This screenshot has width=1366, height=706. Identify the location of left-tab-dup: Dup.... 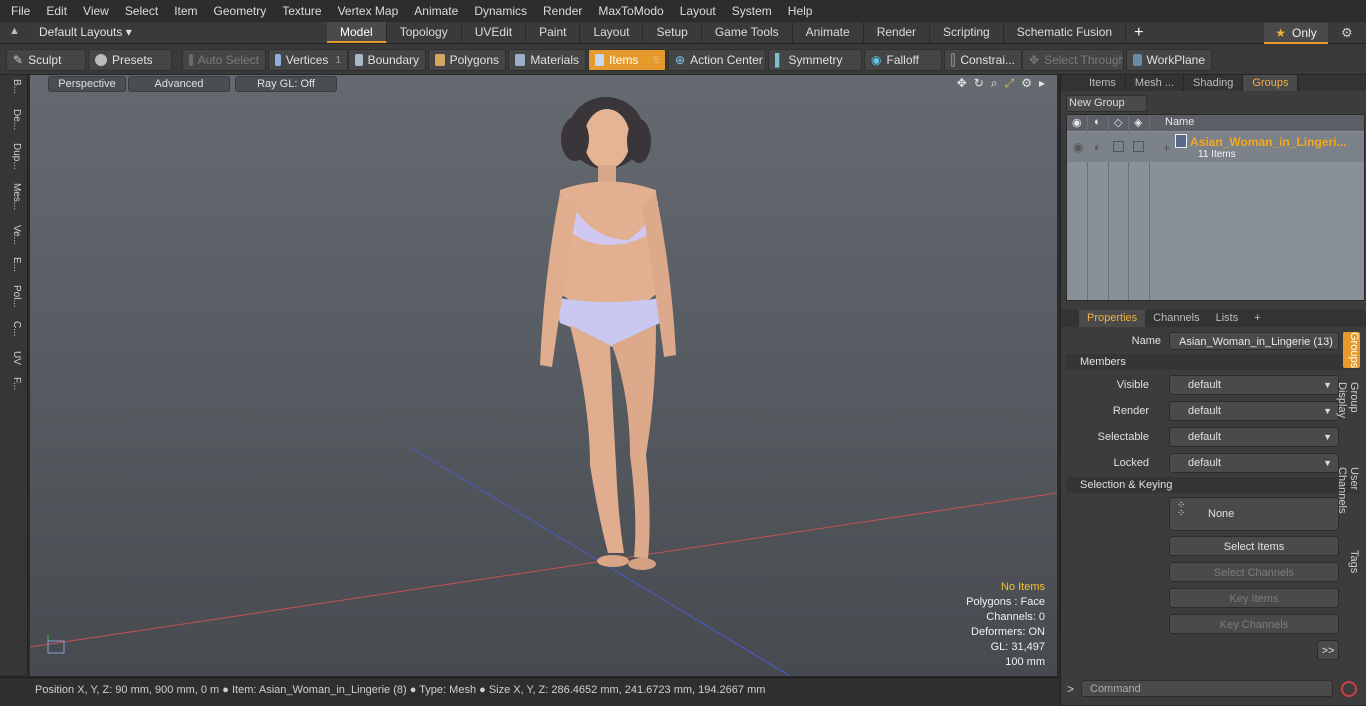
(13, 156).